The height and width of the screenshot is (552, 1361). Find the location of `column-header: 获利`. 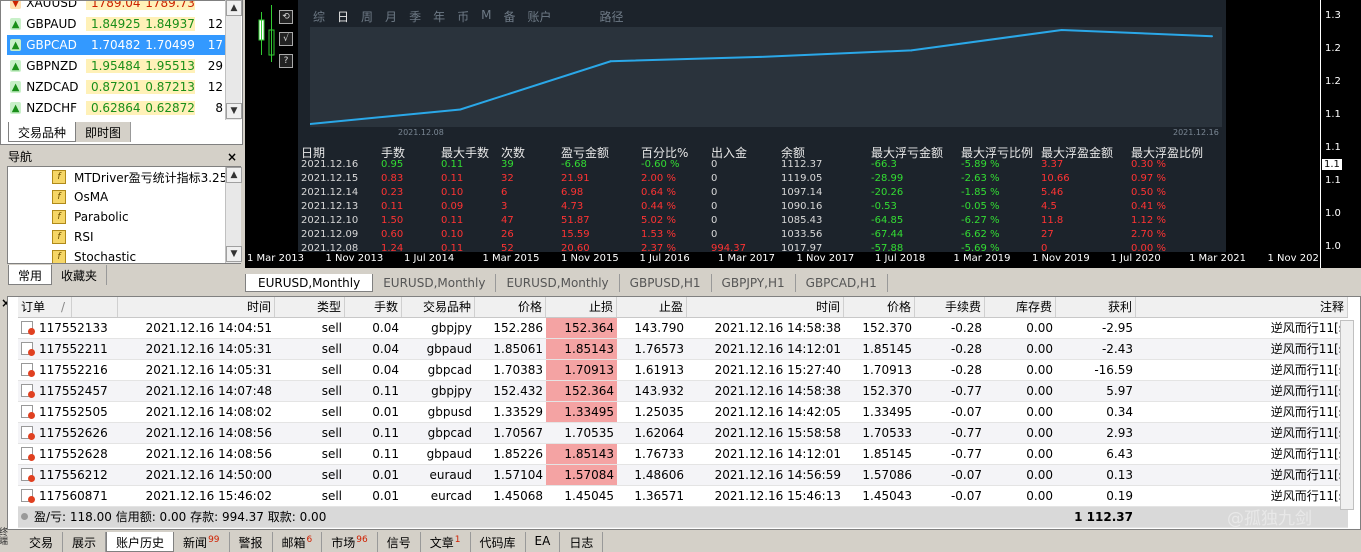

column-header: 获利 is located at coordinates (1096, 307).